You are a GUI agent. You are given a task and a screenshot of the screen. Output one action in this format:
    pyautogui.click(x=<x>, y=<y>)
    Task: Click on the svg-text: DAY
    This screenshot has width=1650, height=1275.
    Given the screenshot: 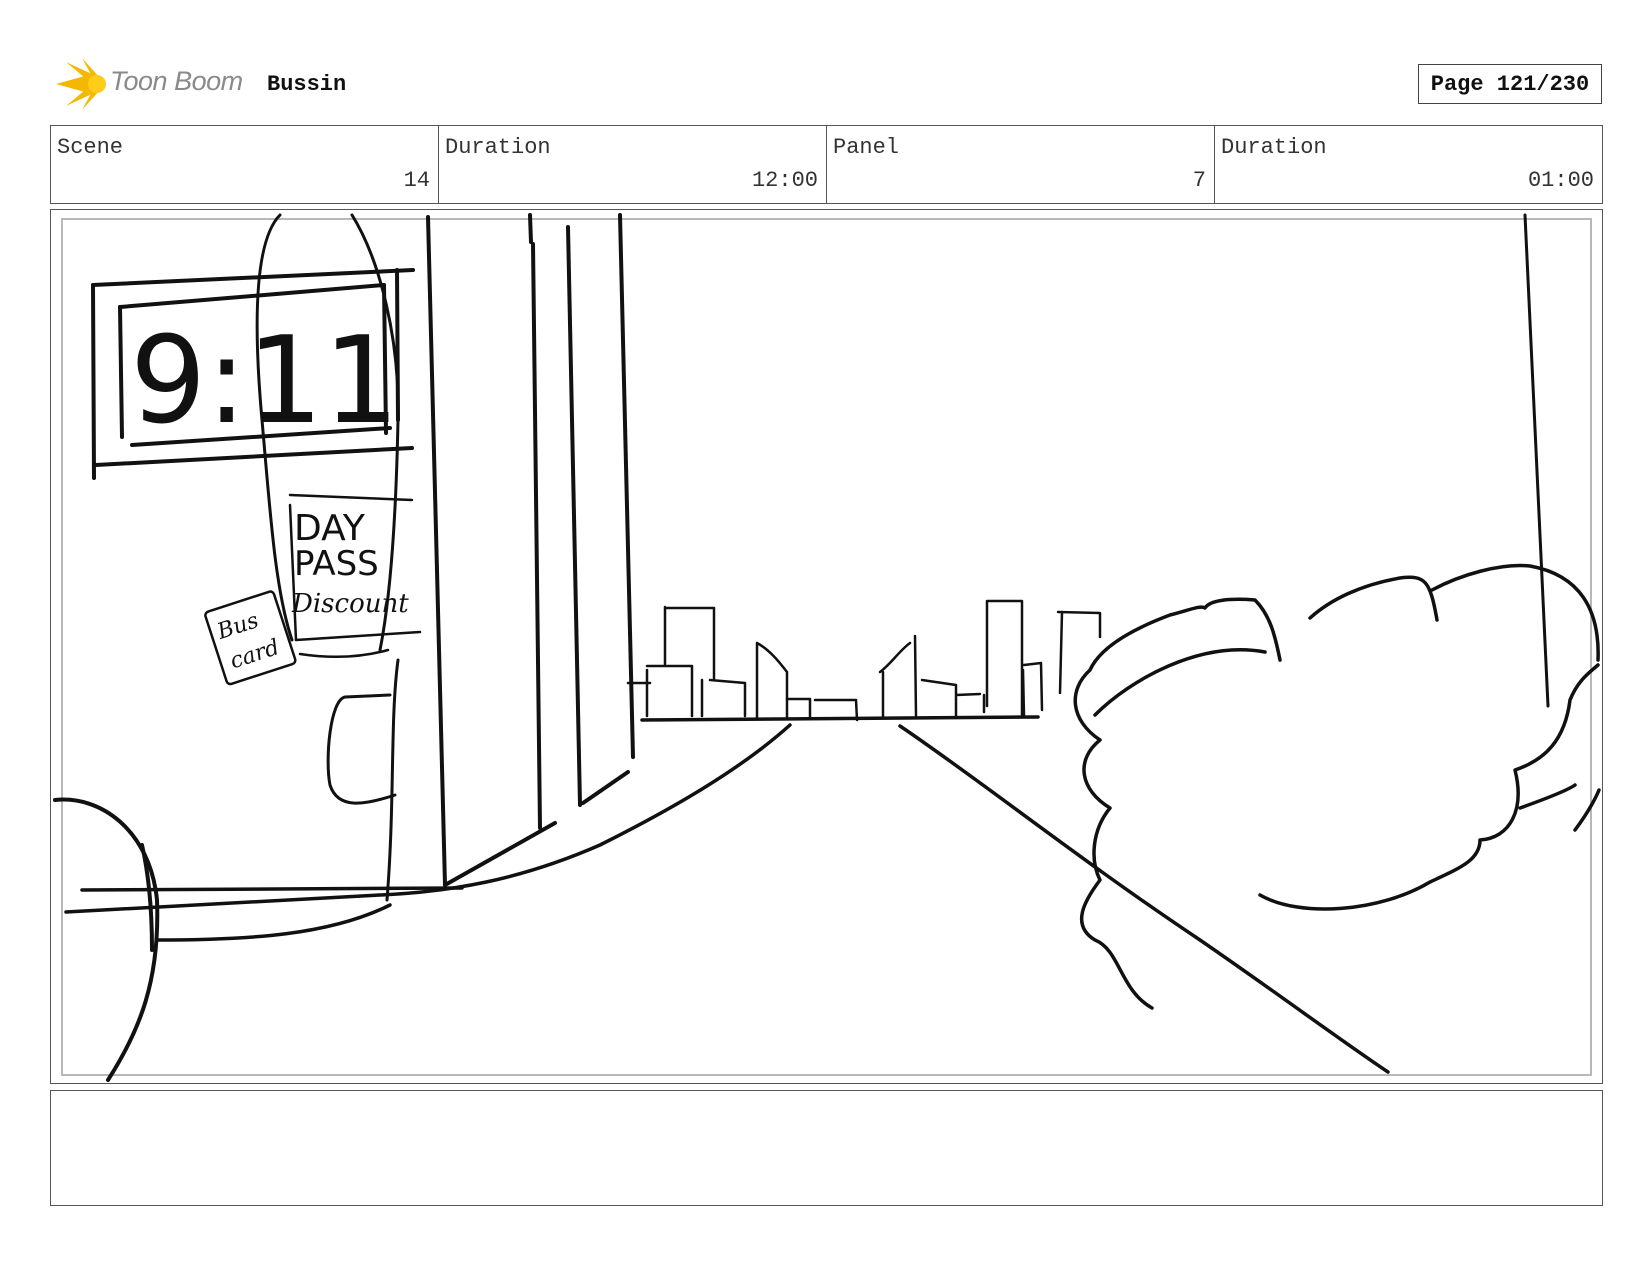 What is the action you would take?
    pyautogui.click(x=330, y=528)
    